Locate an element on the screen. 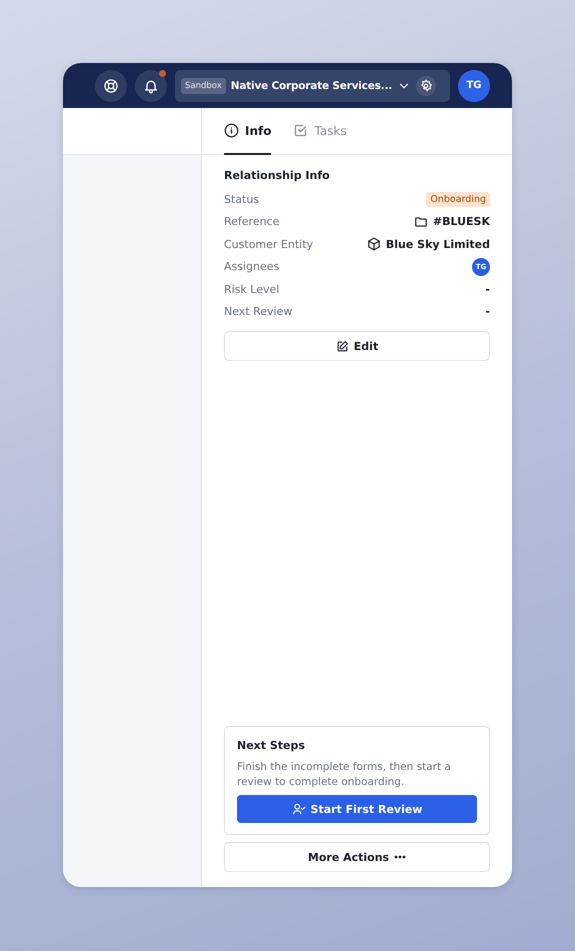 This screenshot has width=575, height=951. settings-icon is located at coordinates (426, 85).